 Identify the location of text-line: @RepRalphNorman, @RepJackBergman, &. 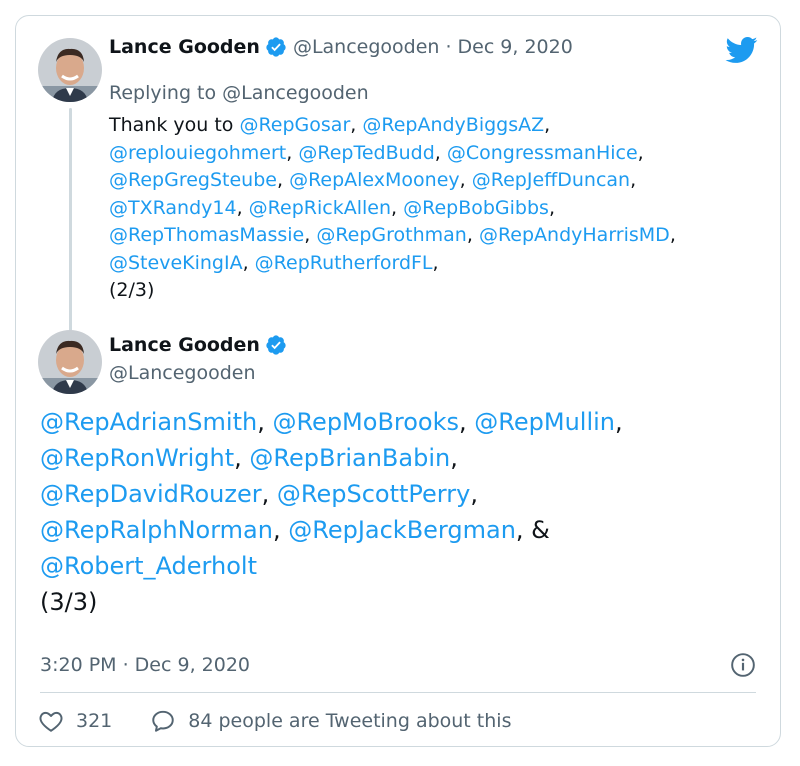
(400, 530).